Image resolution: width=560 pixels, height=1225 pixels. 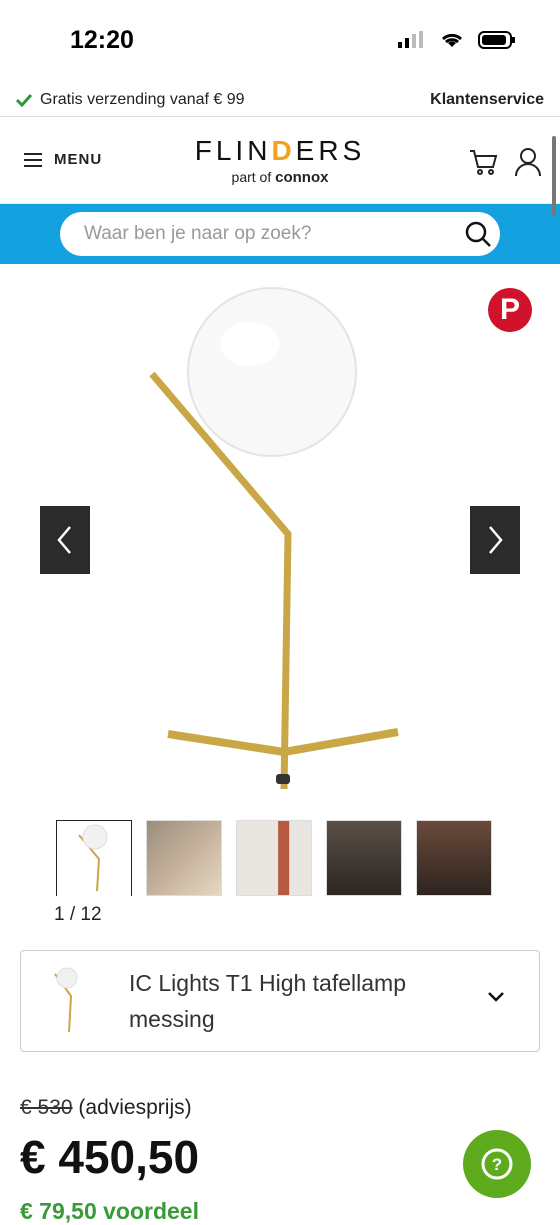 I want to click on battery-icon, so click(x=496, y=40).